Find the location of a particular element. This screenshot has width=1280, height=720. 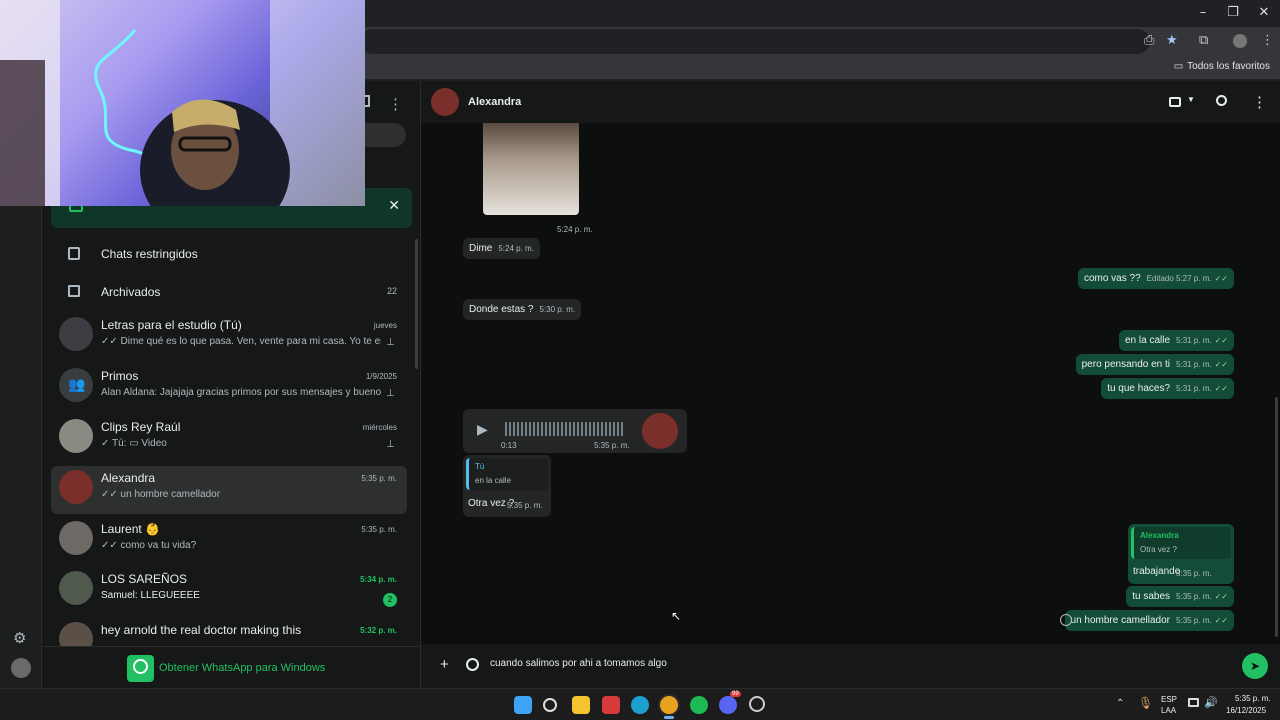

install-app-icon: ⎙ is located at coordinates (1149, 40).